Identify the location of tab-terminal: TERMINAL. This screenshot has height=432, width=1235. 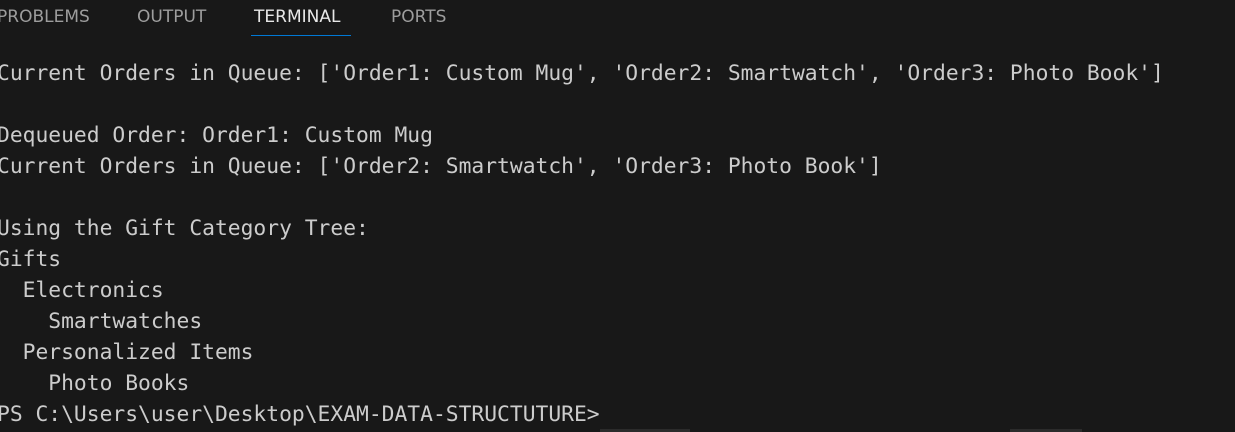
(297, 17).